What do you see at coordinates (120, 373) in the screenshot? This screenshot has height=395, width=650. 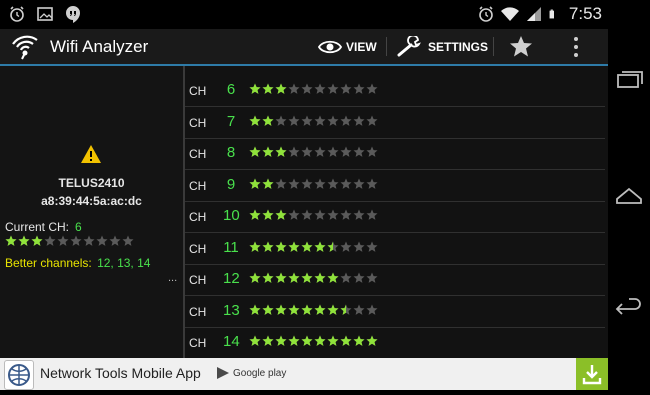 I see `ad-text: Network Tools Mobile App` at bounding box center [120, 373].